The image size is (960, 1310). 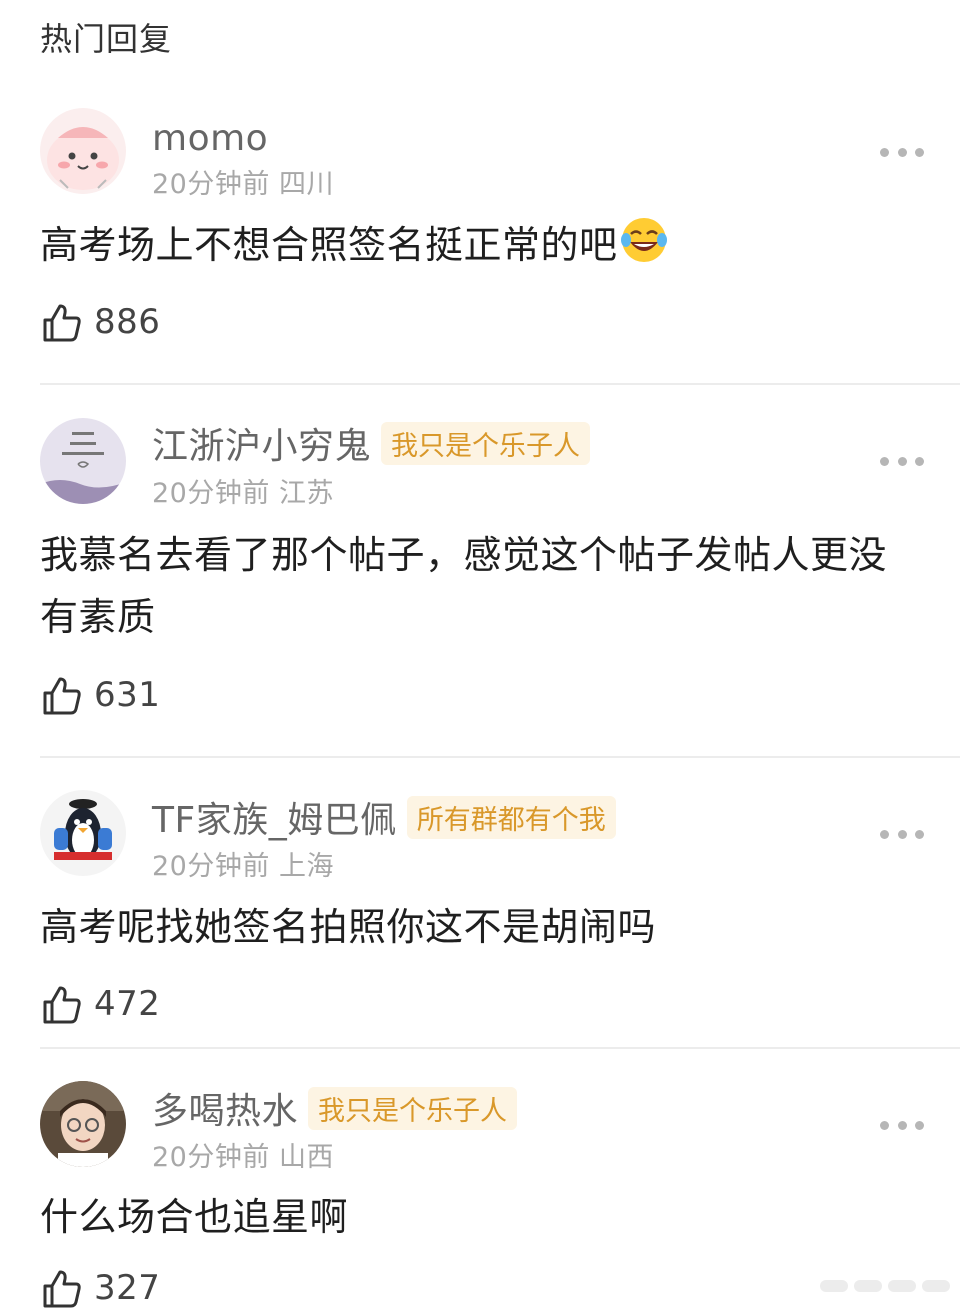 What do you see at coordinates (306, 184) in the screenshot?
I see `location: 四川` at bounding box center [306, 184].